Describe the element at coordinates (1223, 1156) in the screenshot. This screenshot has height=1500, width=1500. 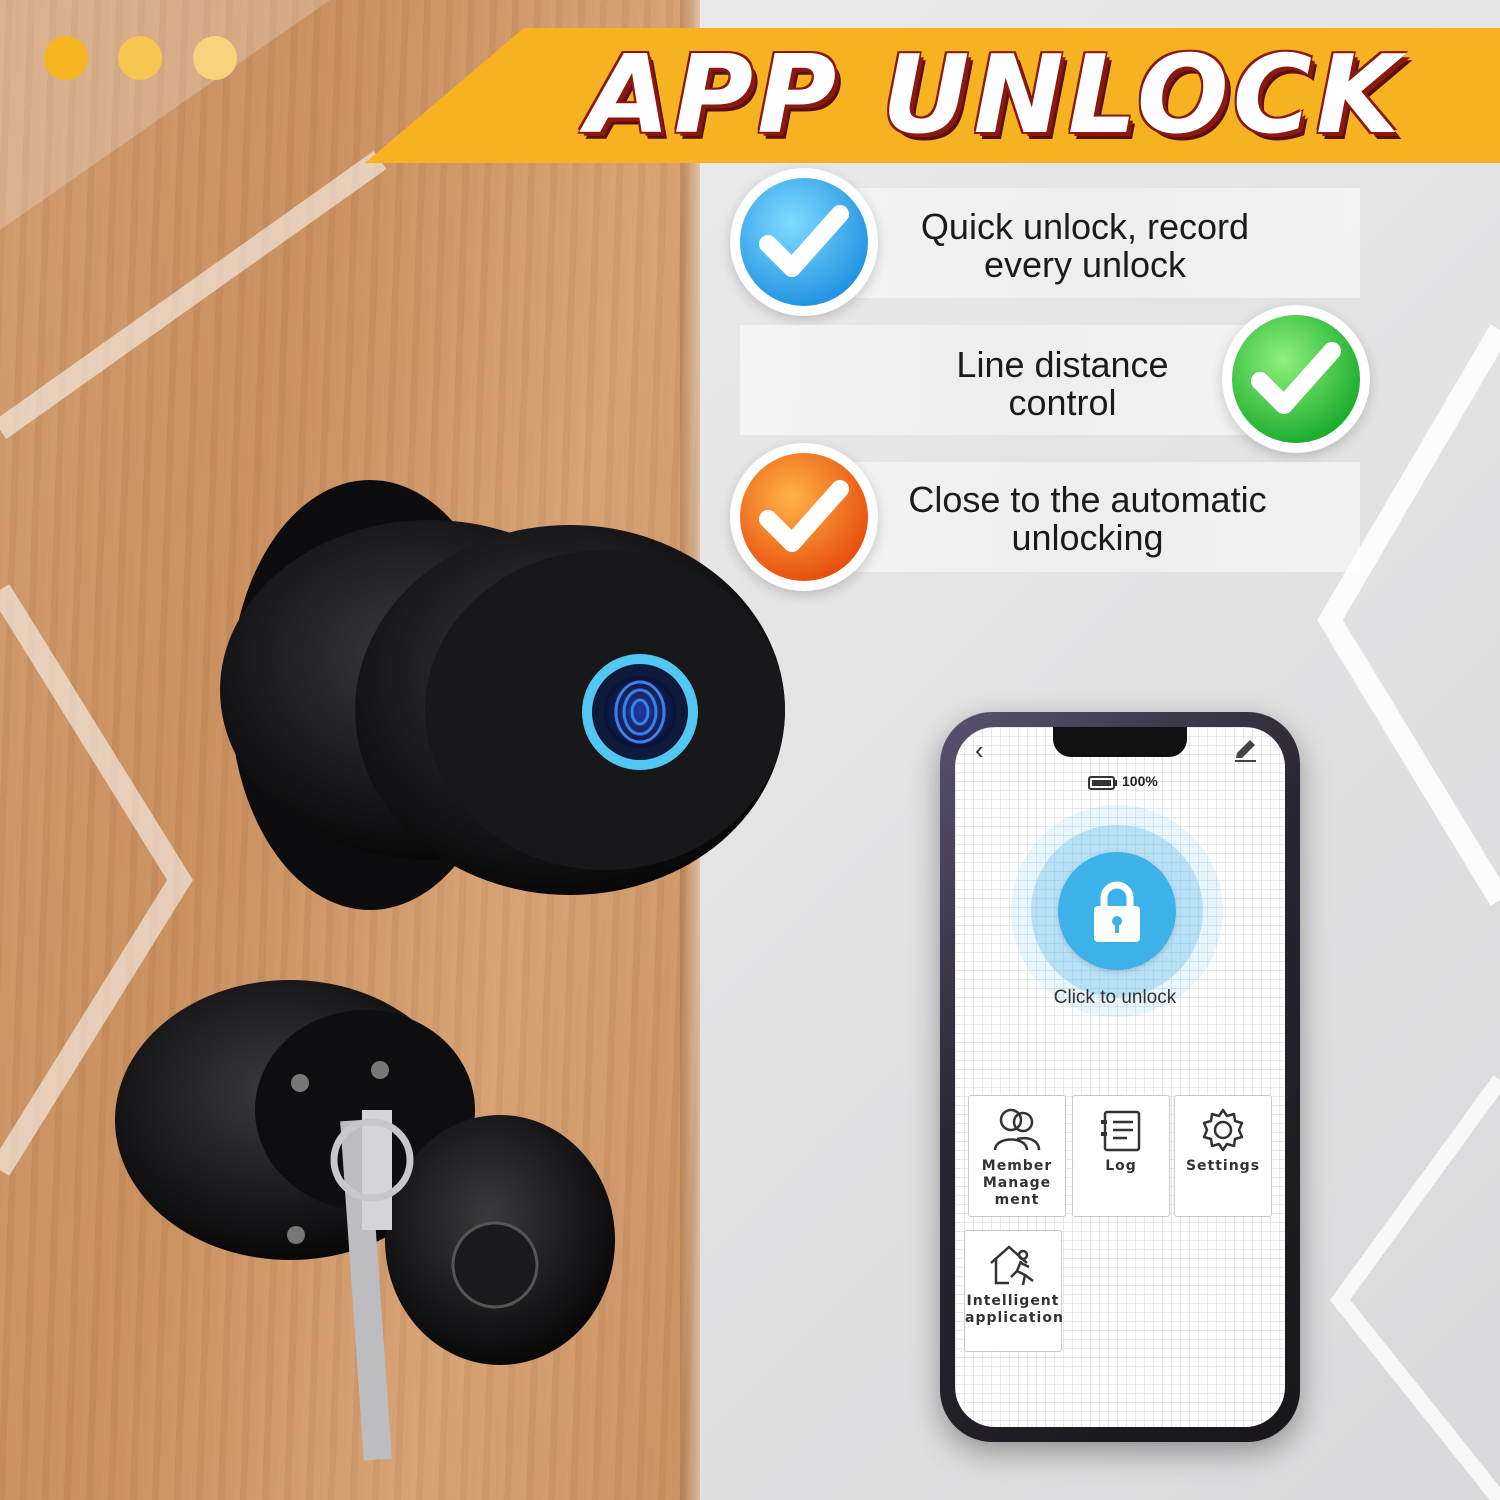
I see `tile-settings: Settings` at that location.